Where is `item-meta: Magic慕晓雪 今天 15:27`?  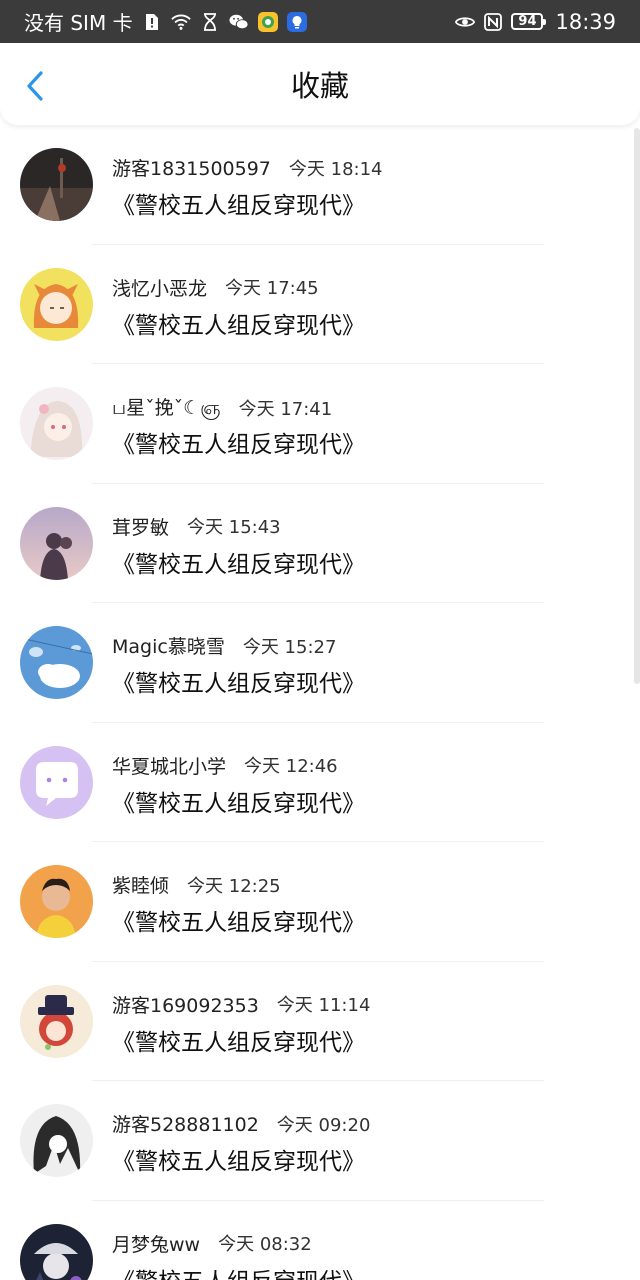
item-meta: Magic慕晓雪 今天 15:27 is located at coordinates (224, 645).